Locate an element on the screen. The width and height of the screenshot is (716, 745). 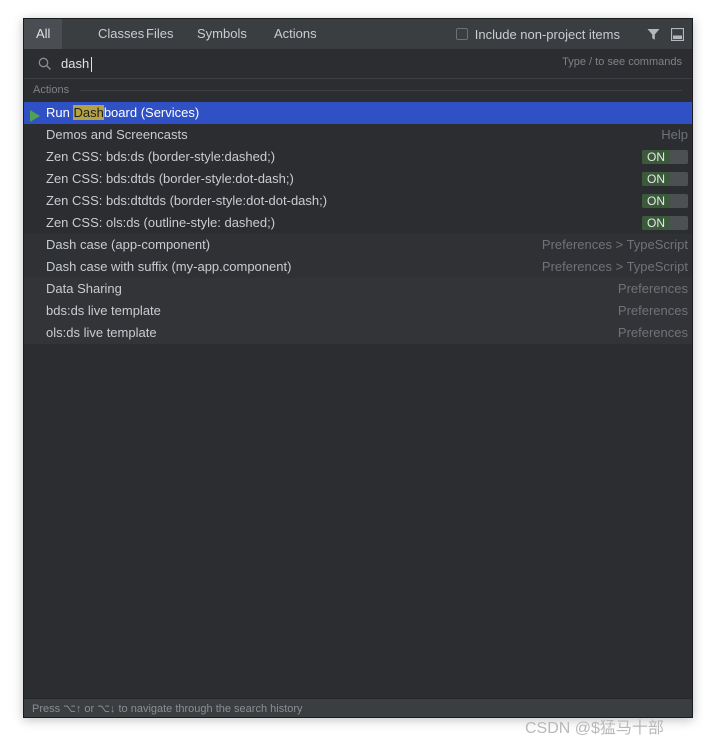
result-text: Zen CSS: ols:ds (outline-style: dashed;) is located at coordinates (161, 222).